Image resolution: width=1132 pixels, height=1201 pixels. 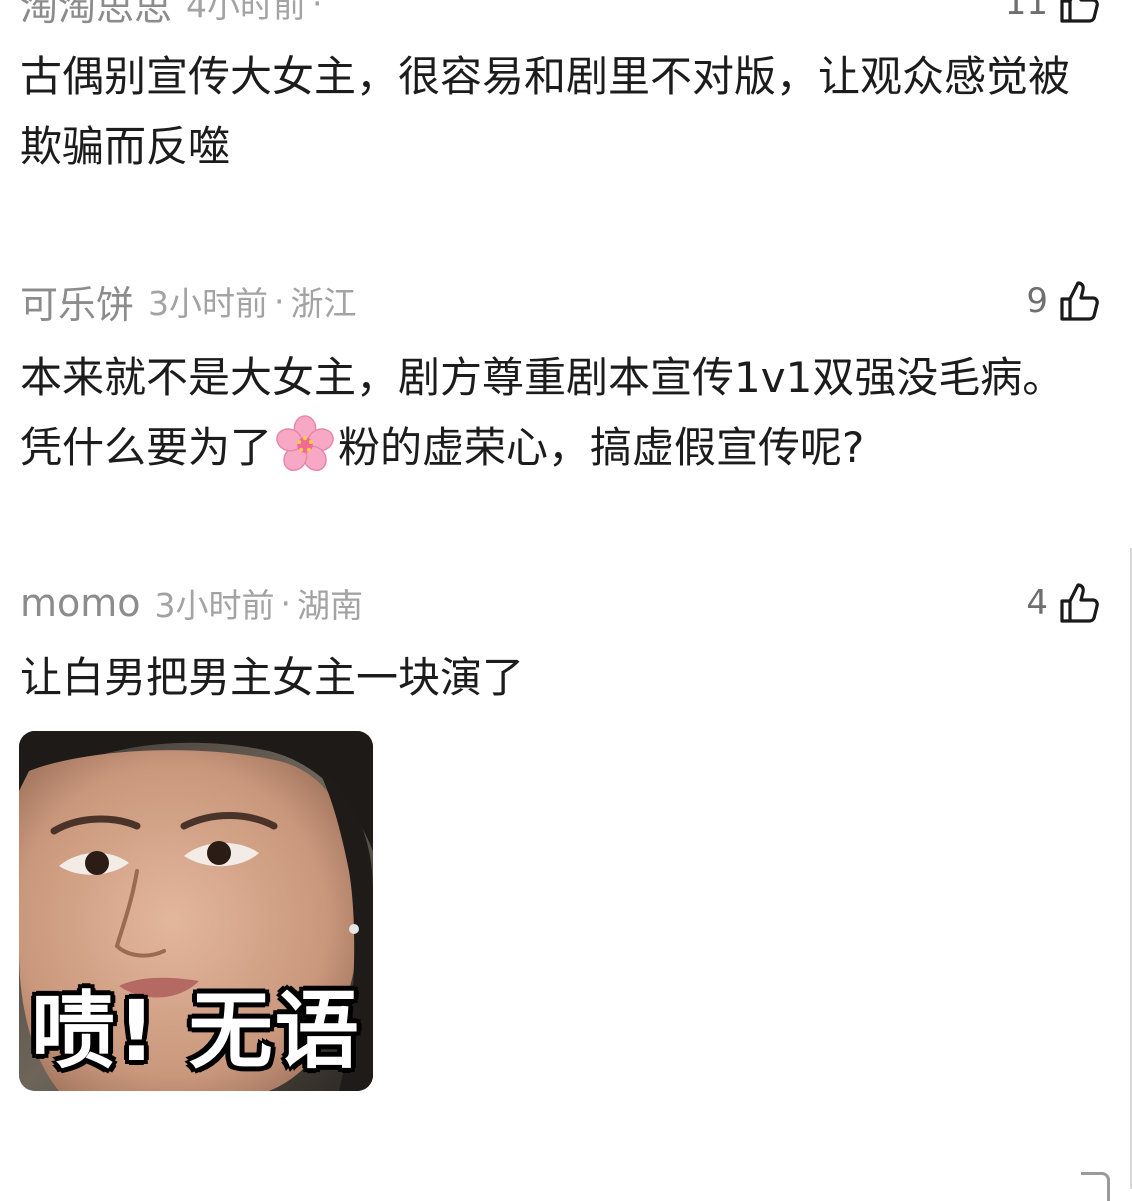 I want to click on comment-text: 让白男把男主女主一块演了, so click(x=272, y=677).